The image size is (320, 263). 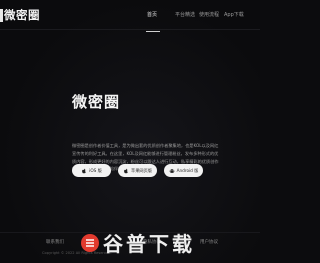 What do you see at coordinates (152, 14) in the screenshot?
I see `nav-item-home: 首页` at bounding box center [152, 14].